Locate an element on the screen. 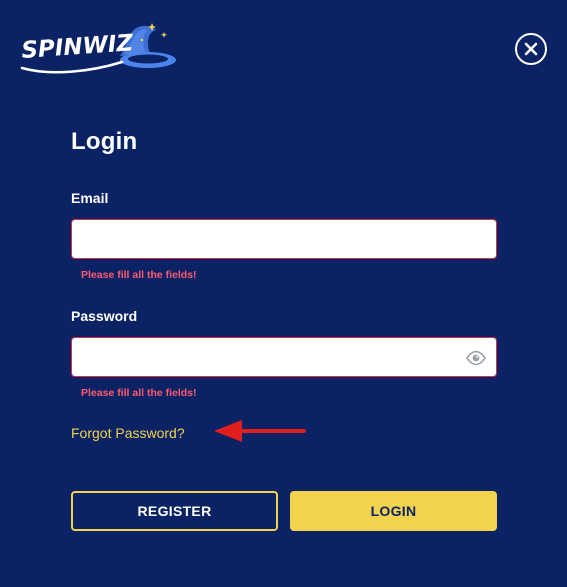  email-field-wrapper is located at coordinates (284, 239).